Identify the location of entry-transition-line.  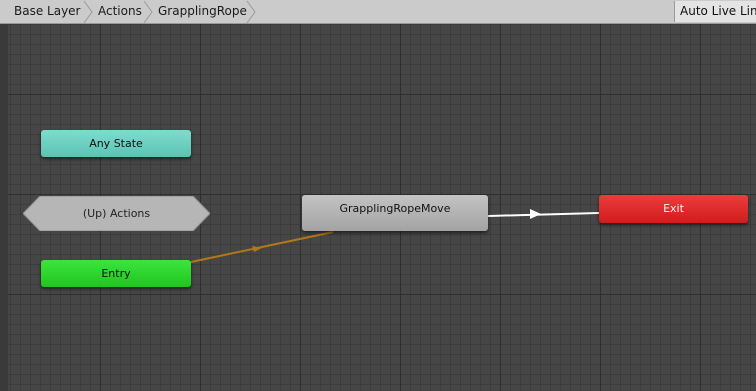
(262, 247).